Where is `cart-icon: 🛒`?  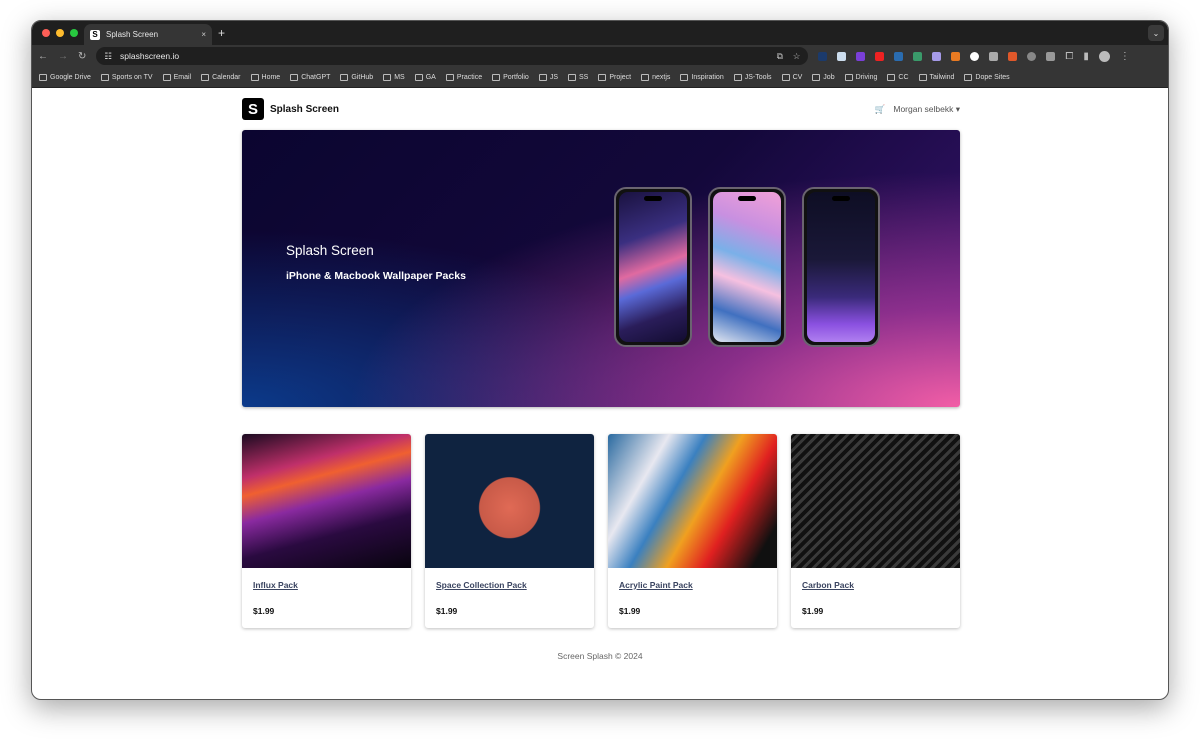
cart-icon: 🛒 is located at coordinates (880, 109).